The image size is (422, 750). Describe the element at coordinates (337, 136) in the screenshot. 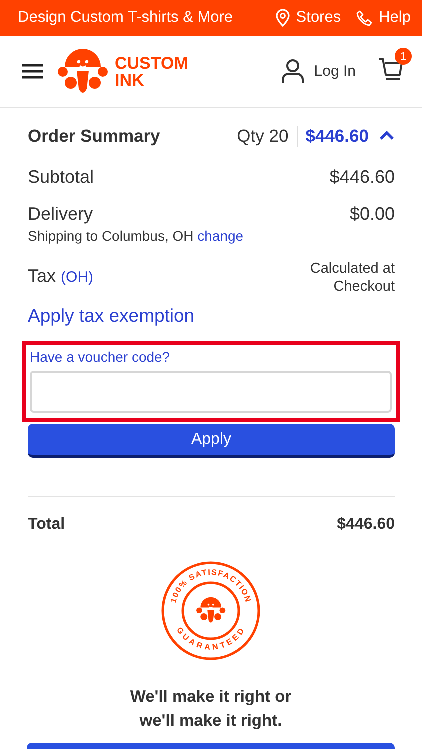

I see `summary-total: $446.60` at that location.